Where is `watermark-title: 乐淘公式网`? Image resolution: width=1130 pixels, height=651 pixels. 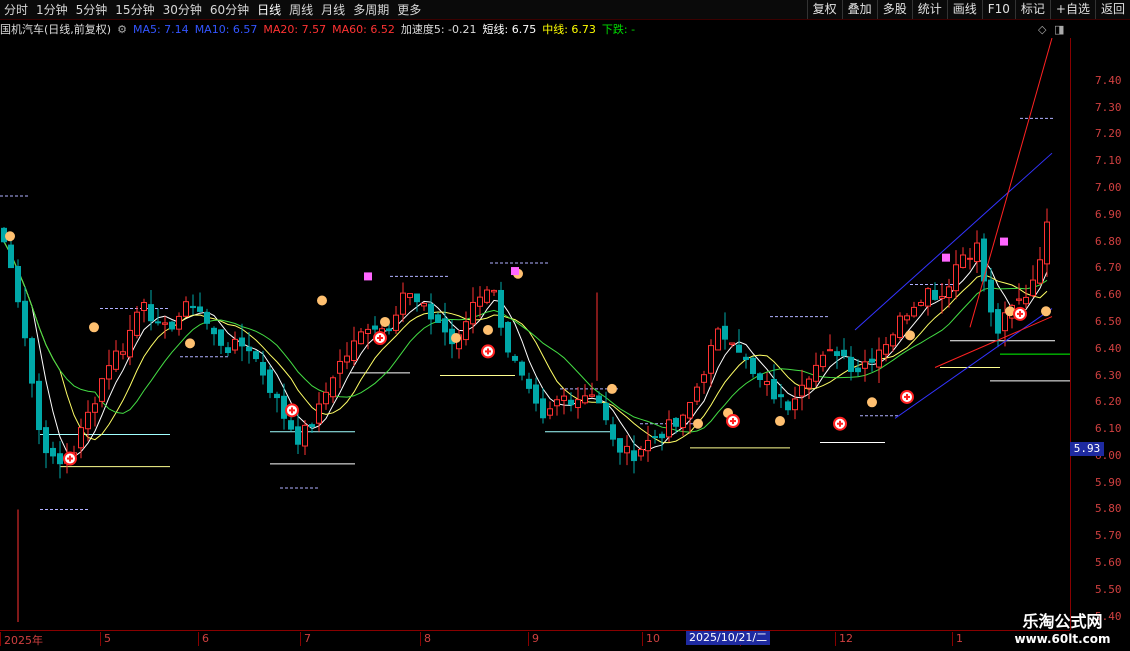
watermark-title: 乐淘公式网 is located at coordinates (1062, 621).